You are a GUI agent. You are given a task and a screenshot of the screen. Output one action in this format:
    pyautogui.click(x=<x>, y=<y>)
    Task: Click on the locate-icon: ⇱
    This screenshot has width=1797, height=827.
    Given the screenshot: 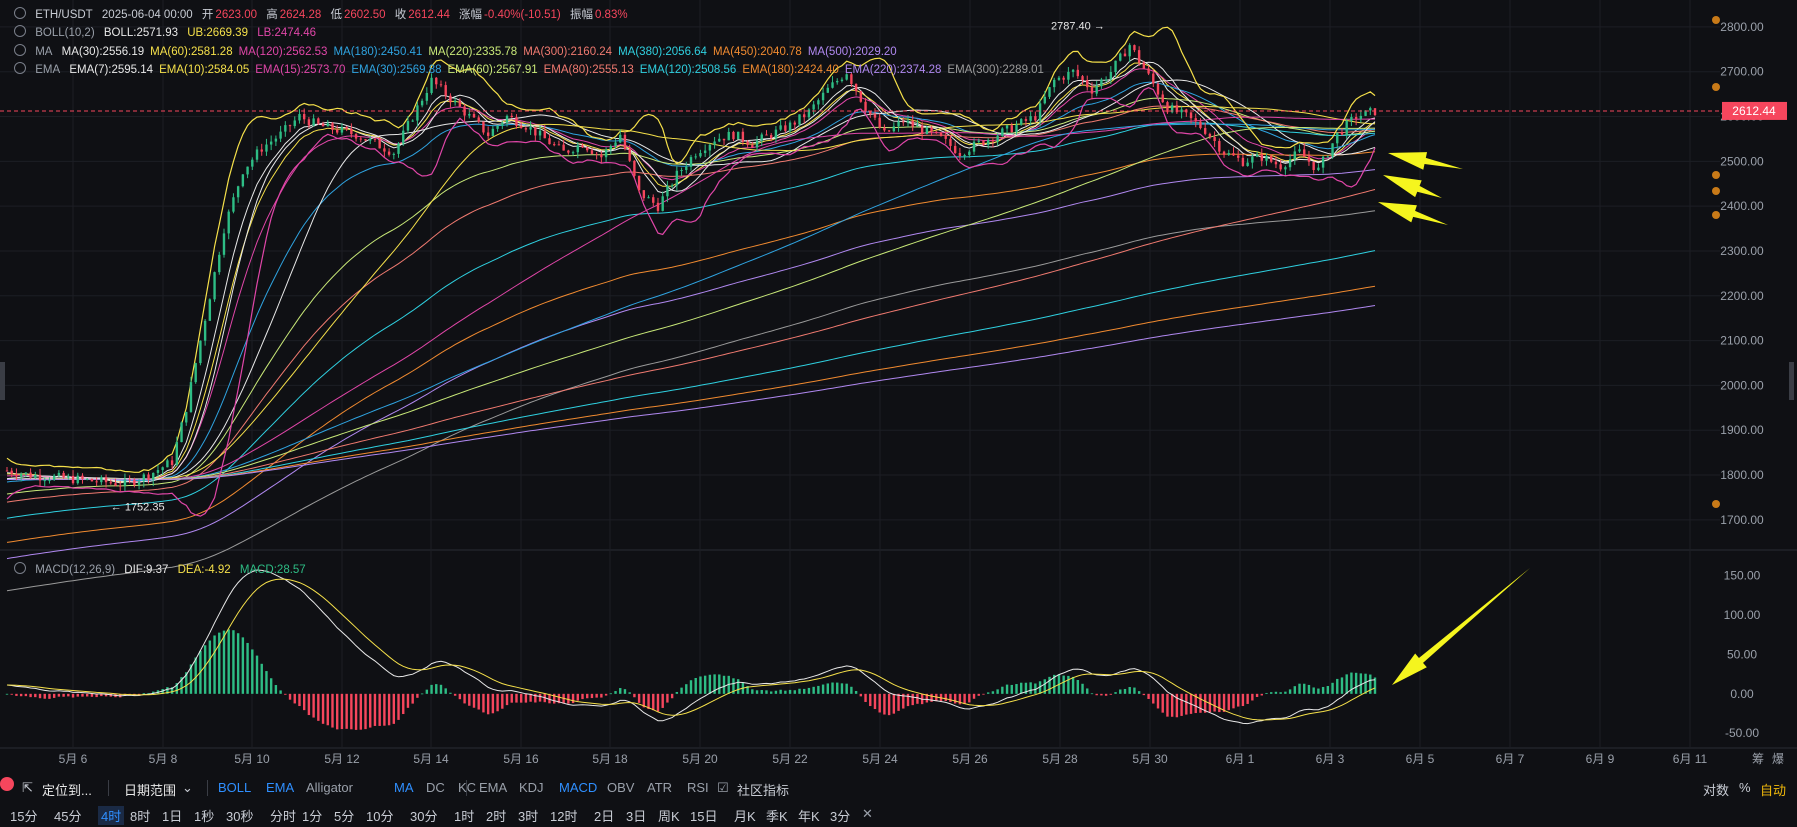 What is the action you would take?
    pyautogui.click(x=27, y=788)
    